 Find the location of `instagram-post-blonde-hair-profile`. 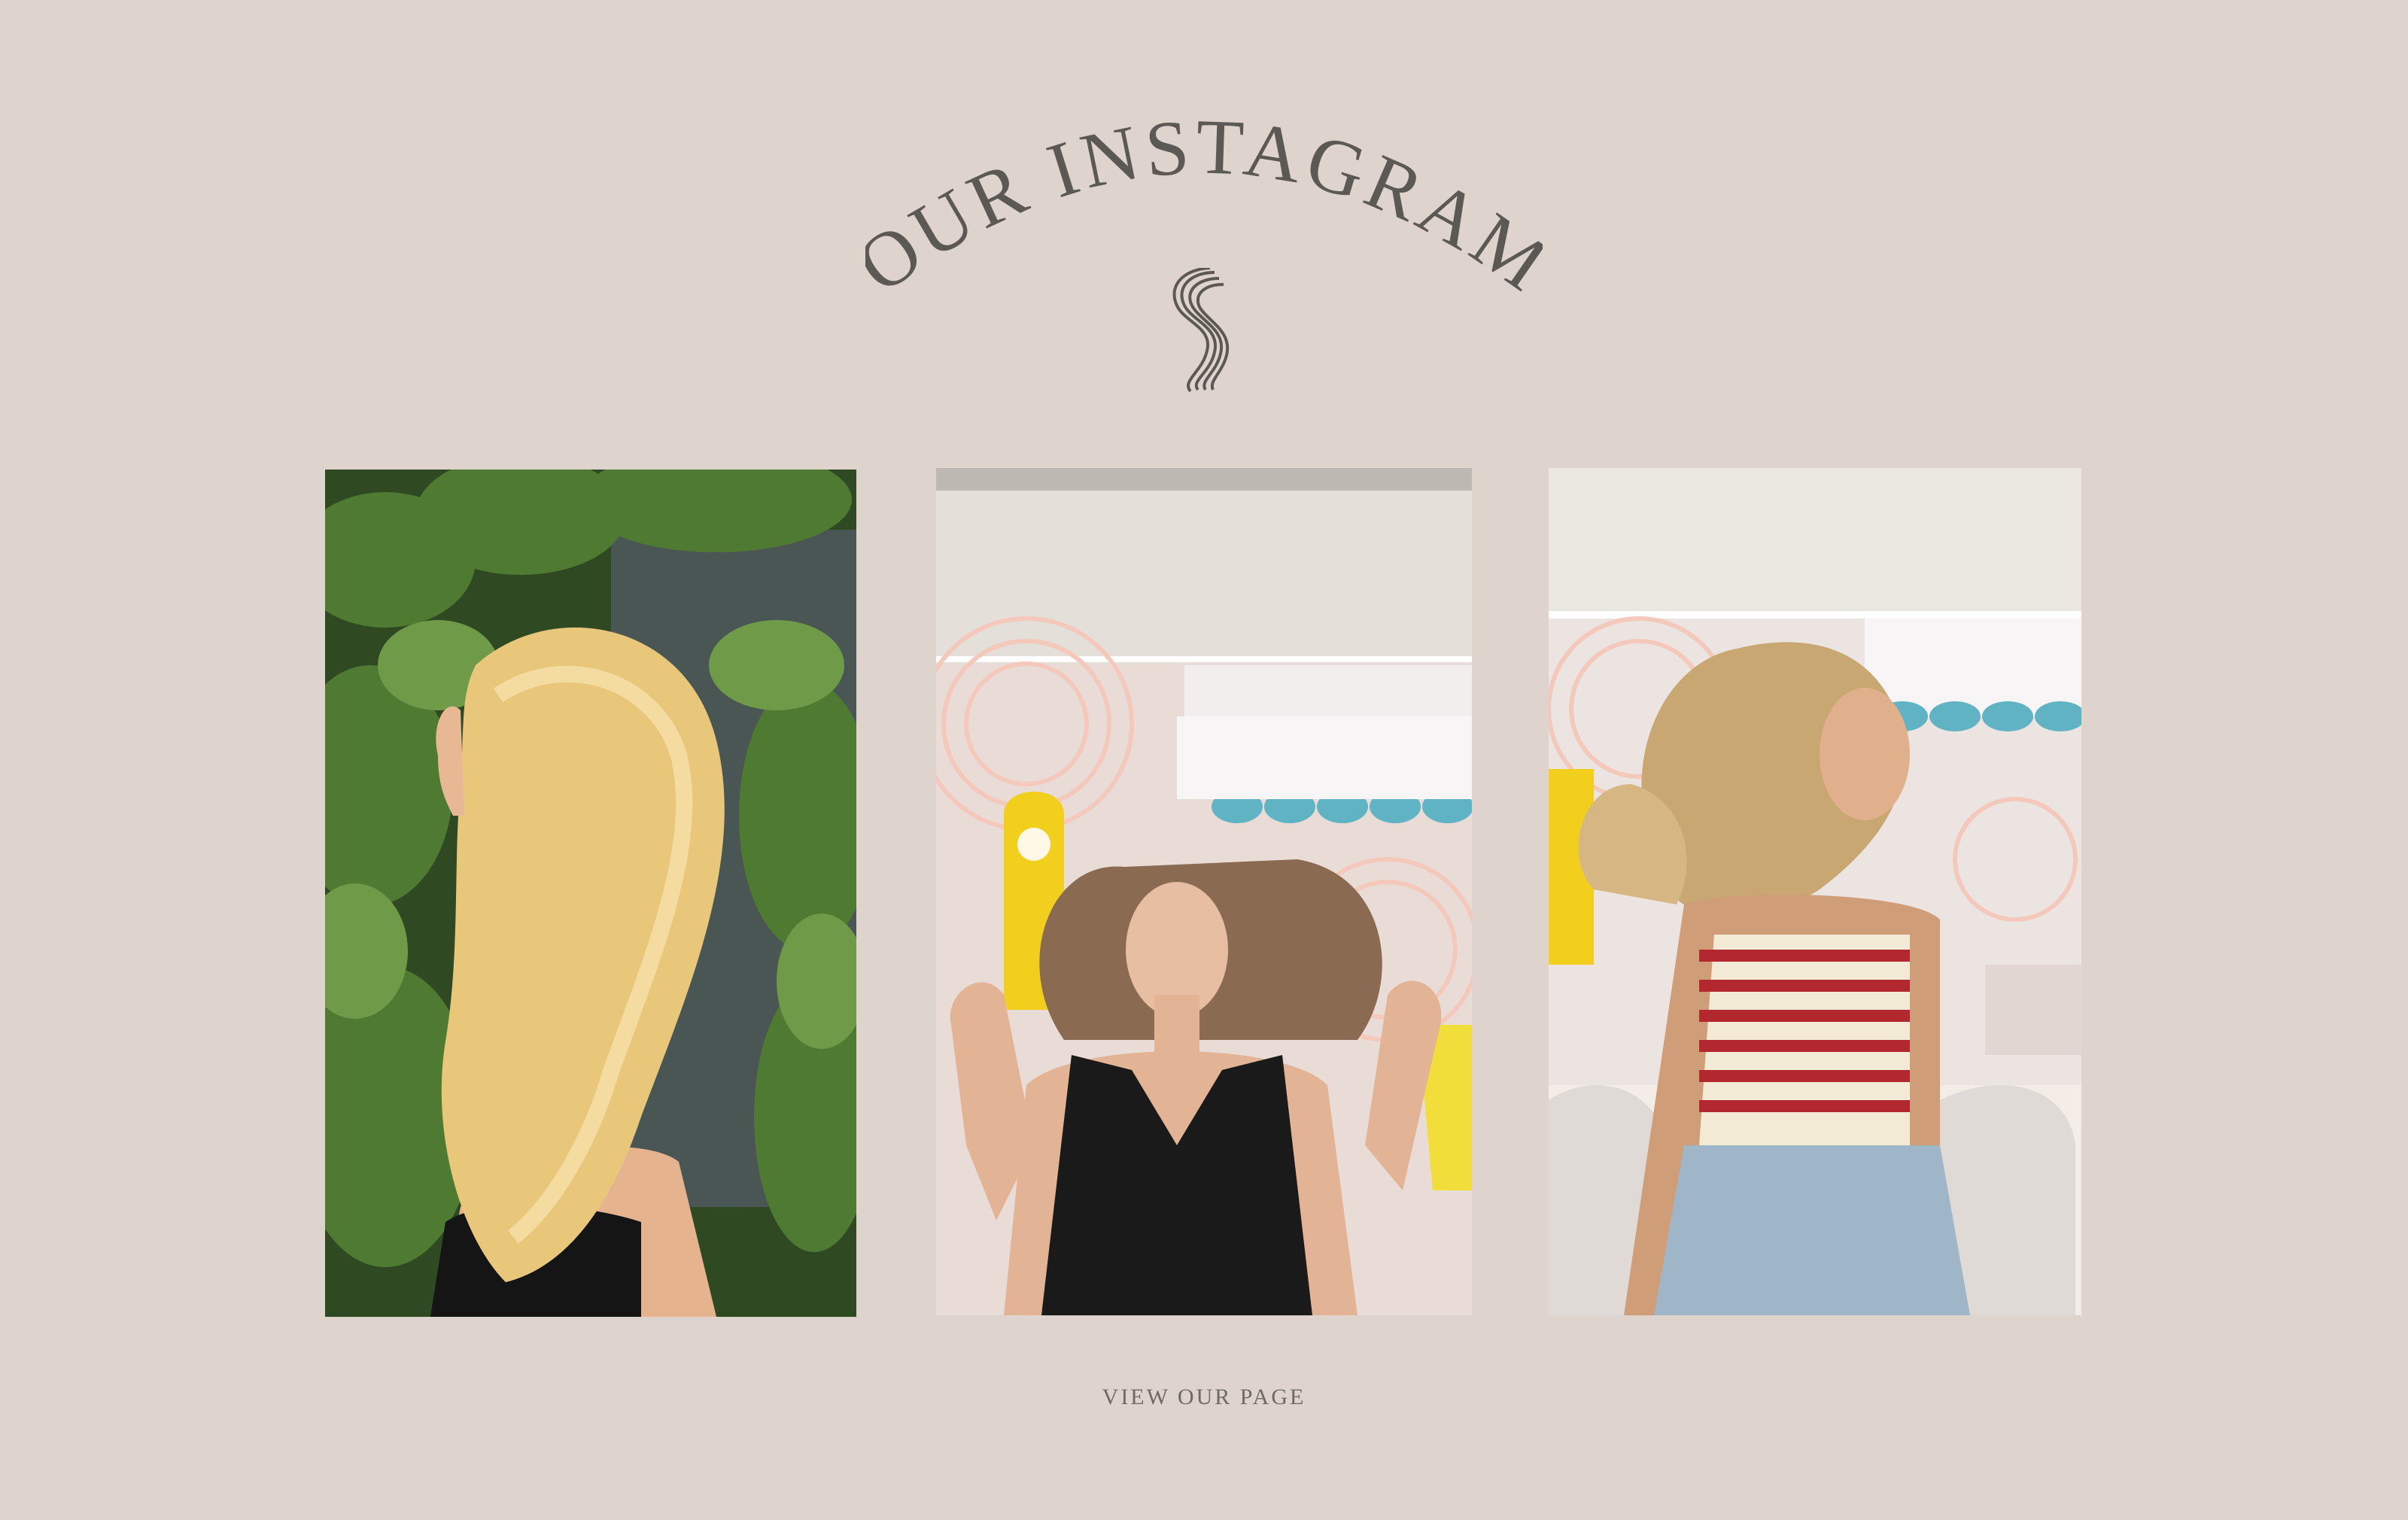

instagram-post-blonde-hair-profile is located at coordinates (590, 894).